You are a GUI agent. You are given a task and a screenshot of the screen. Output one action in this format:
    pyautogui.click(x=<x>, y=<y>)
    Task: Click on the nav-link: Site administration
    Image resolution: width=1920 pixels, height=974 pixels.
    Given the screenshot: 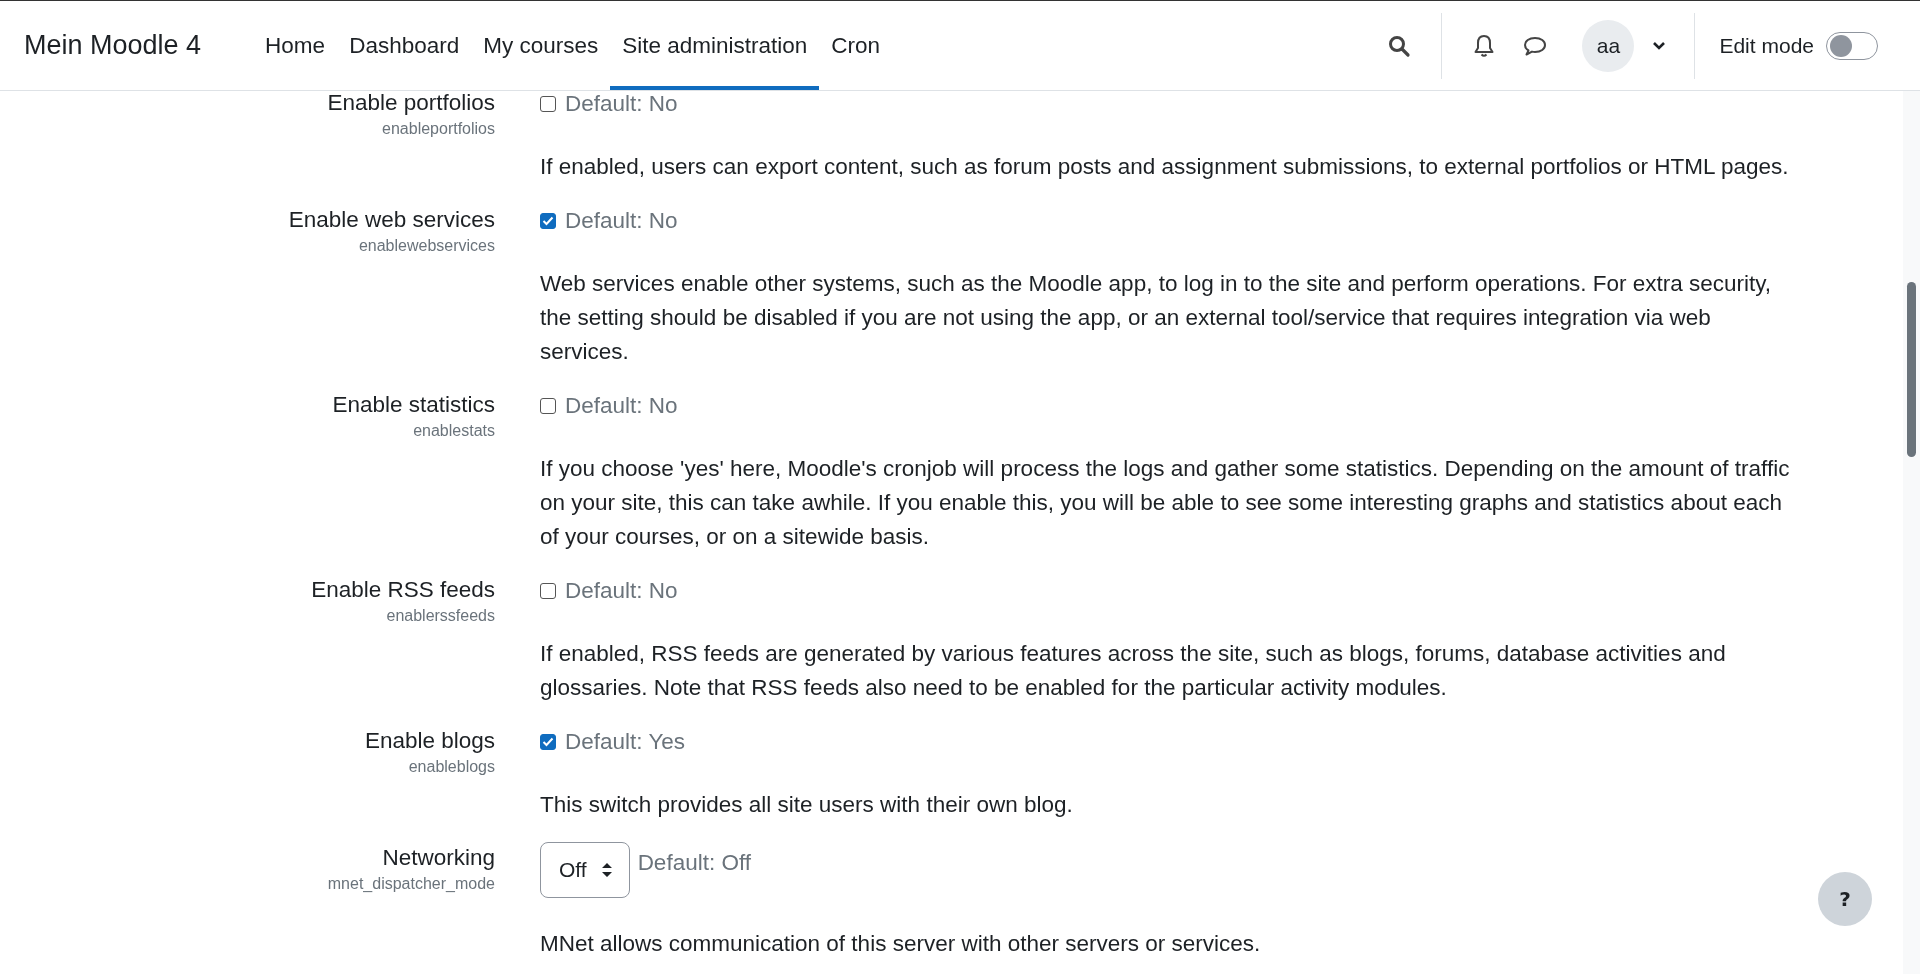 What is the action you would take?
    pyautogui.click(x=715, y=45)
    